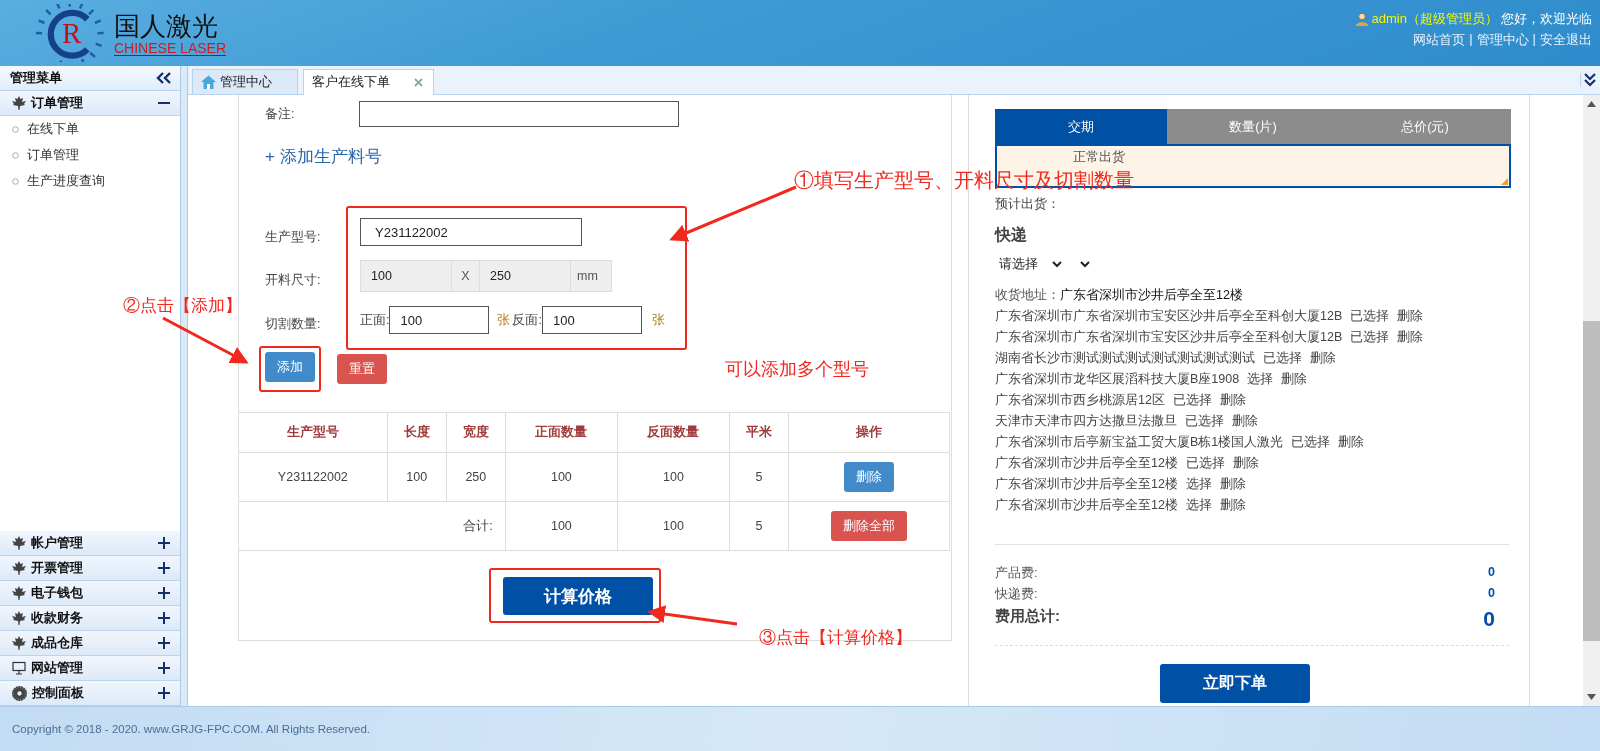 This screenshot has height=751, width=1600. I want to click on scrollbar, so click(1591, 400).